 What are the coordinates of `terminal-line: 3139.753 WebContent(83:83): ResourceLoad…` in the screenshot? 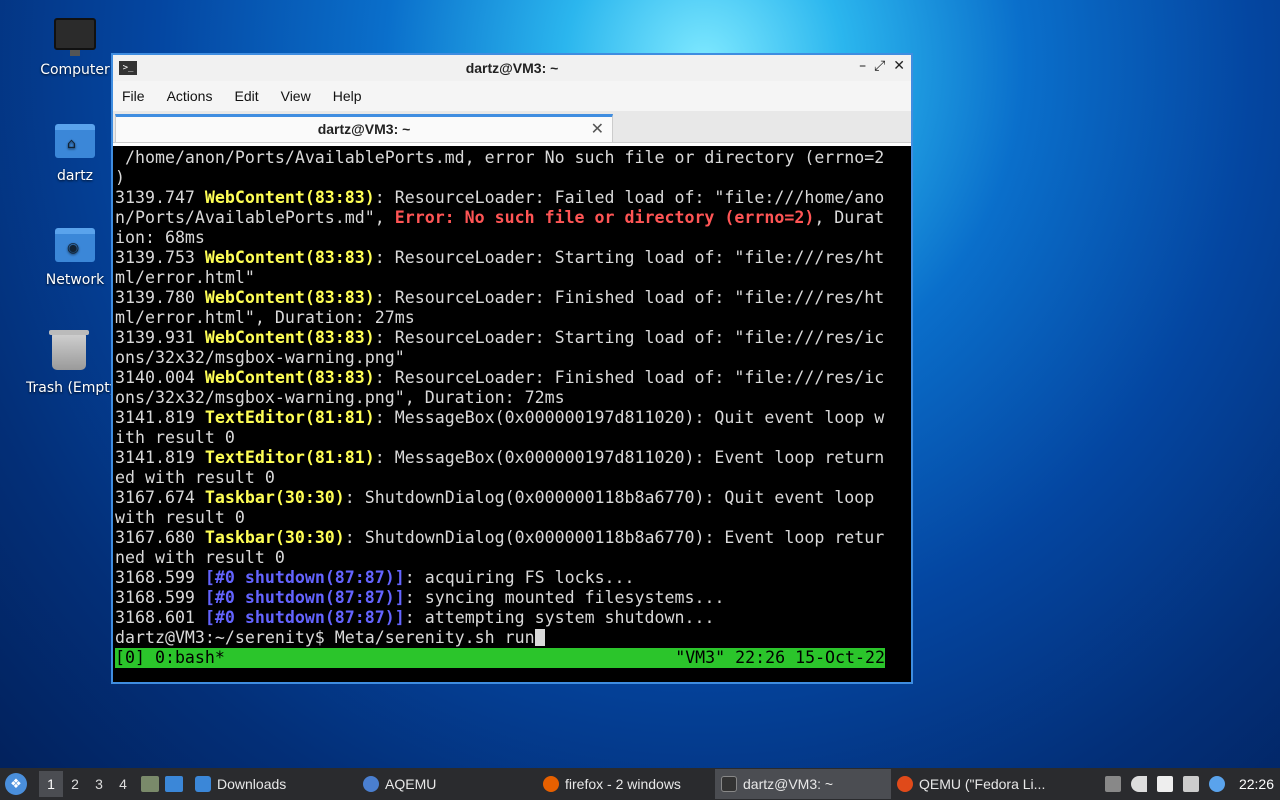 It's located at (513, 258).